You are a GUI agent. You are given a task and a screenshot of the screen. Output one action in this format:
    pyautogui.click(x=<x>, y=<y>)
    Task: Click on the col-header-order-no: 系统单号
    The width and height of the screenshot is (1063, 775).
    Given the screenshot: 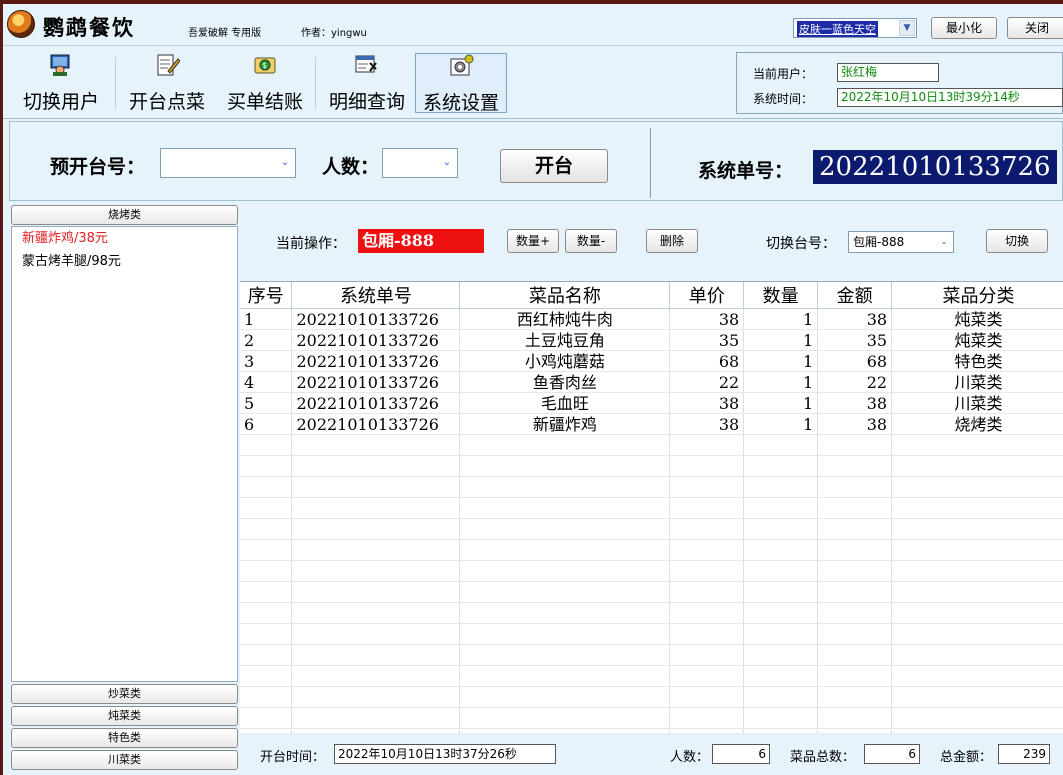 What is the action you would take?
    pyautogui.click(x=376, y=295)
    